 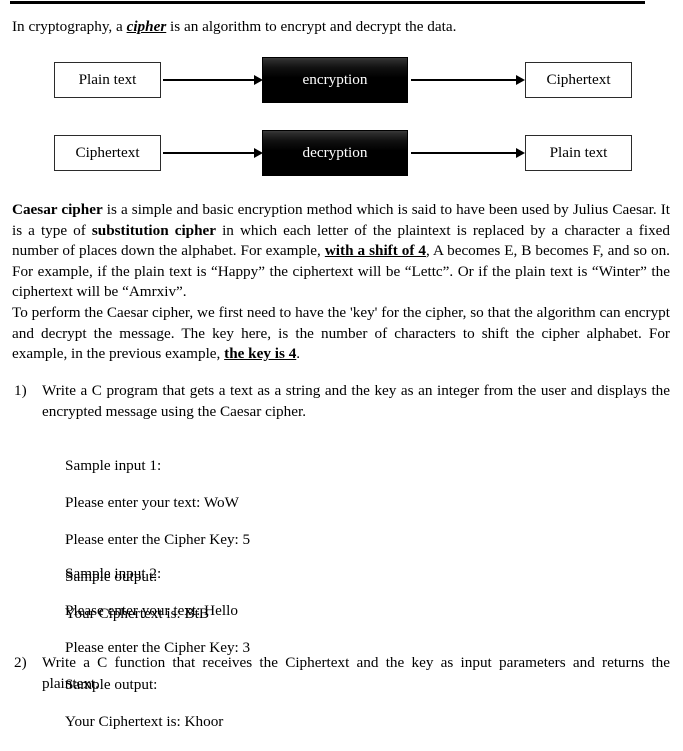 What do you see at coordinates (154, 230) in the screenshot?
I see `substitution-cipher-term: substitution cipher` at bounding box center [154, 230].